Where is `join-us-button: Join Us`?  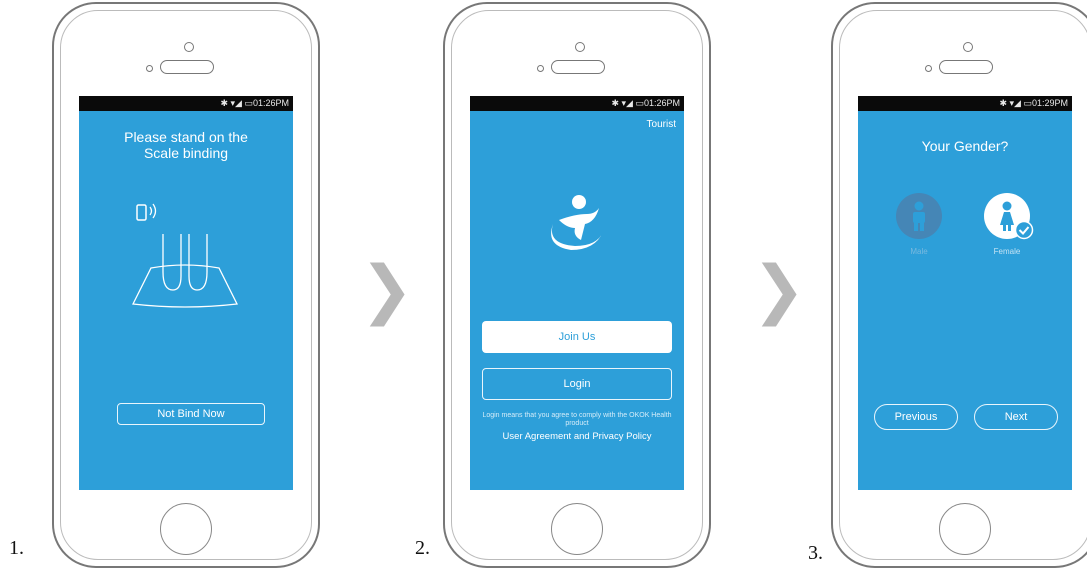
join-us-button: Join Us is located at coordinates (577, 337).